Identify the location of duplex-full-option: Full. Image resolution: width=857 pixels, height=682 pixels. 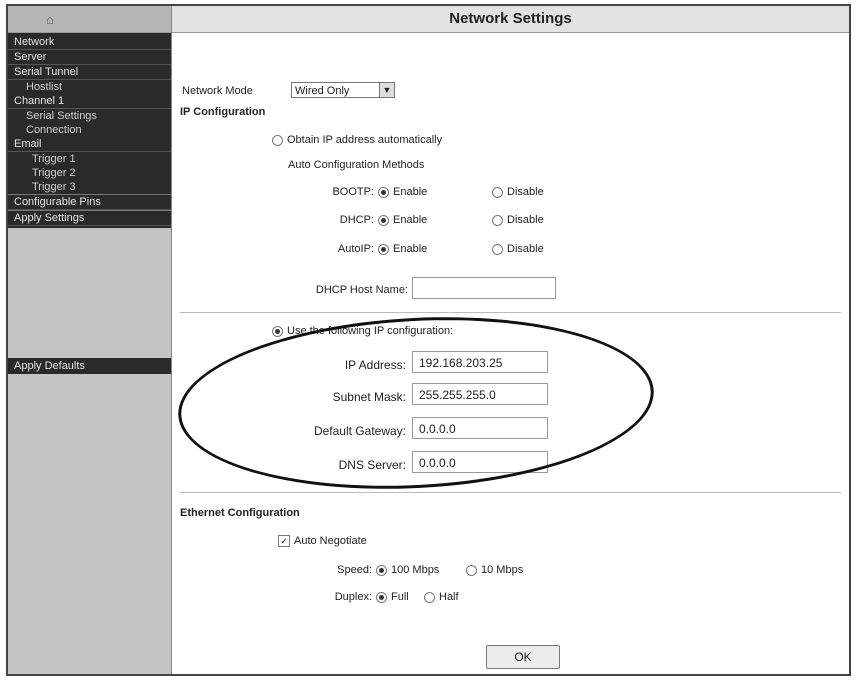
(392, 597).